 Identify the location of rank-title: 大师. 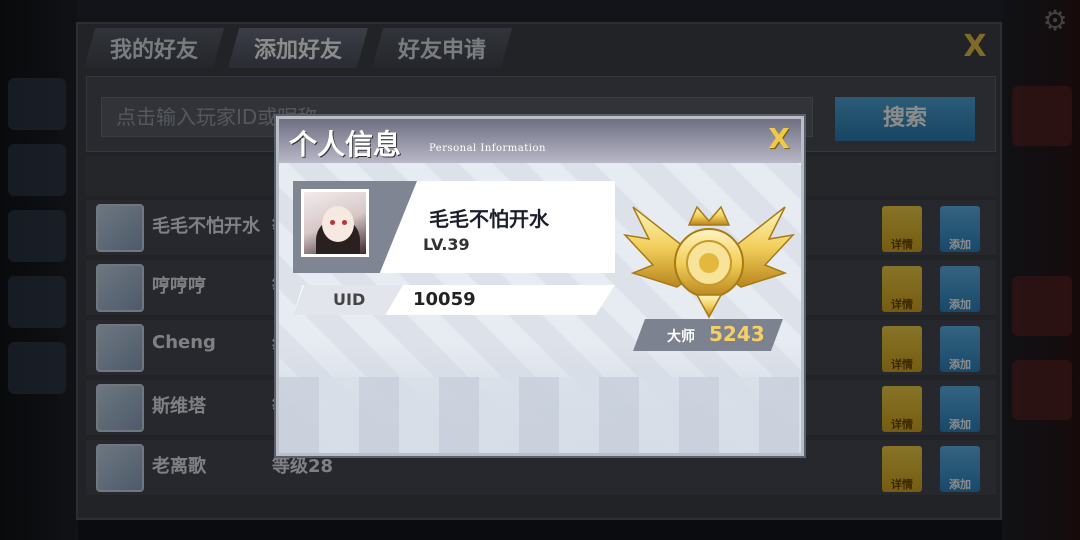
(681, 337).